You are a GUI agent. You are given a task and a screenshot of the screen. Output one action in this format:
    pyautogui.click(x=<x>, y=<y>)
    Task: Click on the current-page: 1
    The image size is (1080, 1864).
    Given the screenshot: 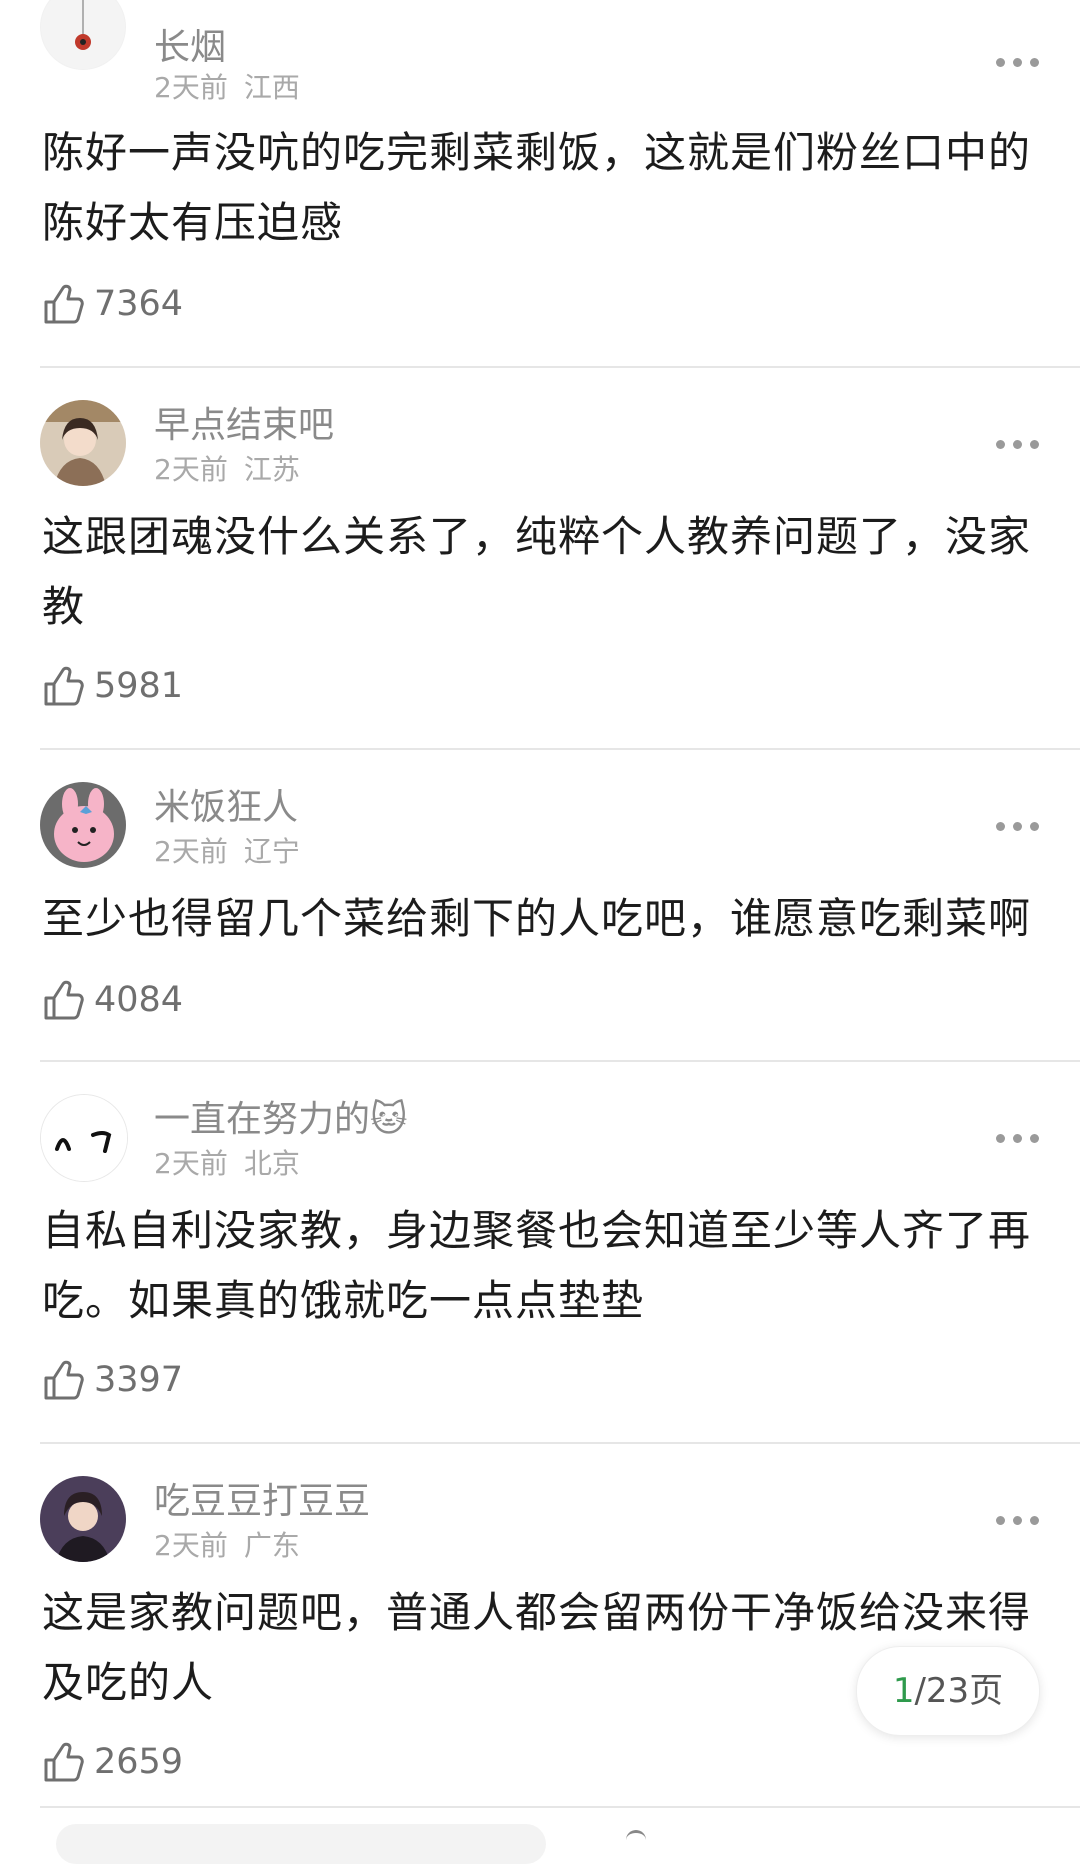 What is the action you would take?
    pyautogui.click(x=903, y=1691)
    